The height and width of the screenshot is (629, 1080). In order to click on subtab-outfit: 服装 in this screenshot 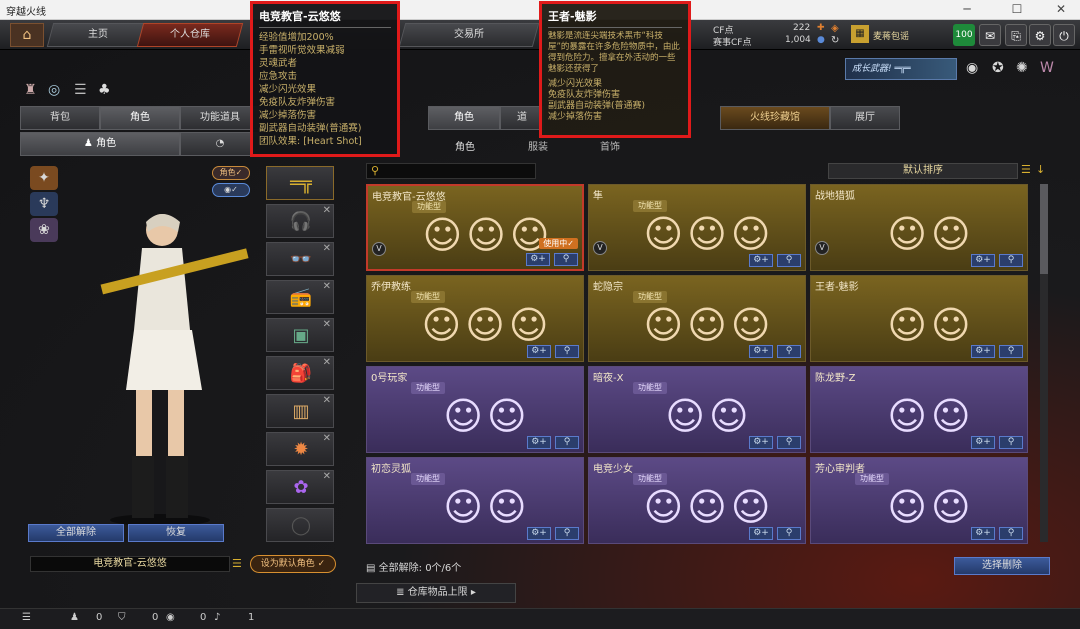, I will do `click(538, 145)`.